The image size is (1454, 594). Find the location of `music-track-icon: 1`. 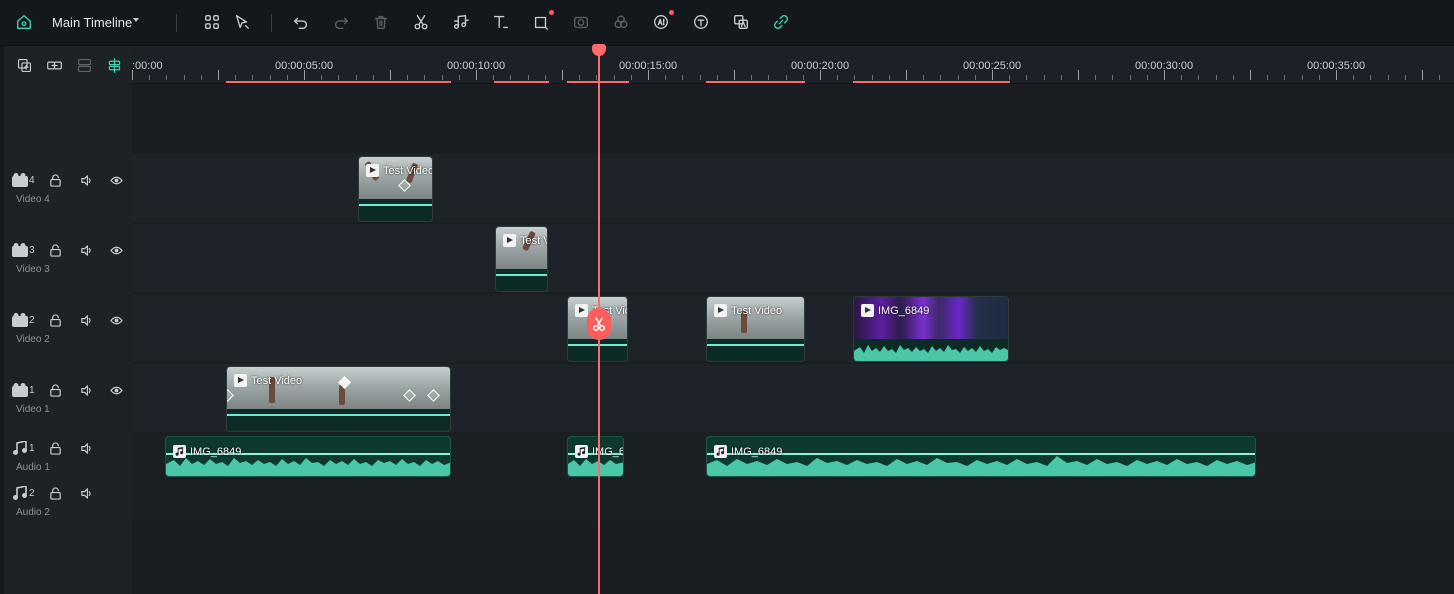

music-track-icon: 1 is located at coordinates (26, 448).